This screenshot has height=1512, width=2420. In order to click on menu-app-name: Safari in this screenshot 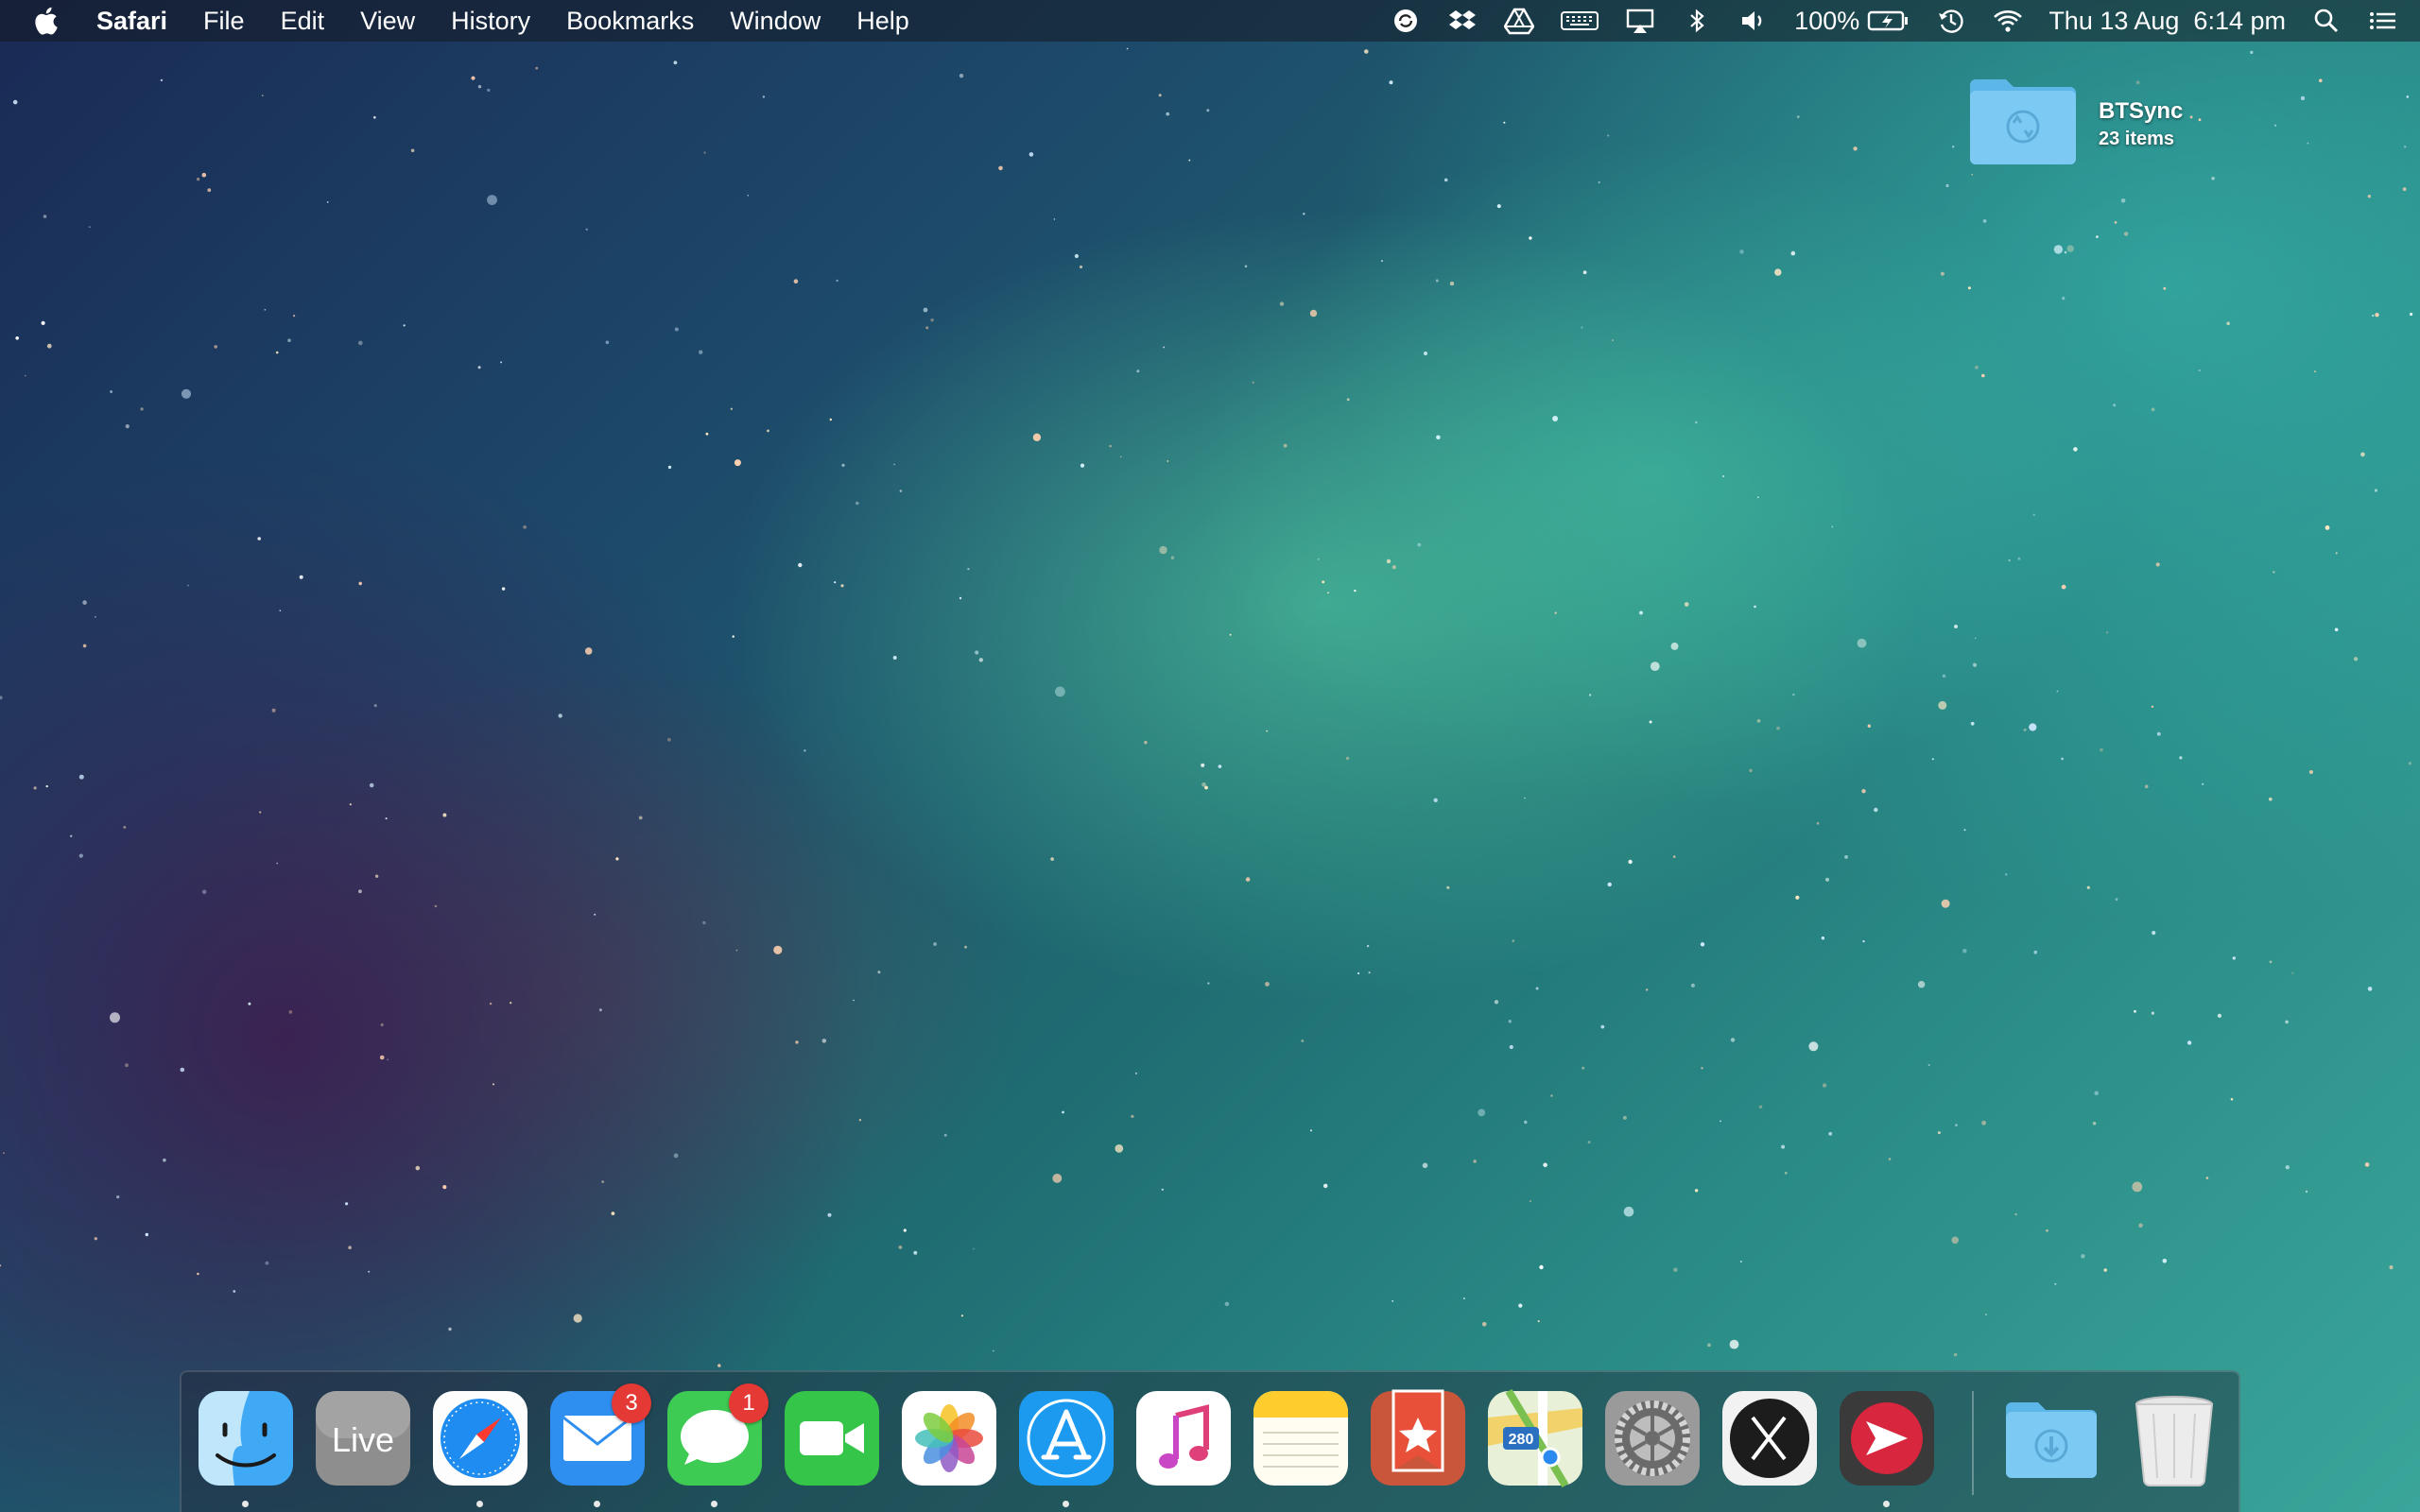, I will do `click(131, 21)`.